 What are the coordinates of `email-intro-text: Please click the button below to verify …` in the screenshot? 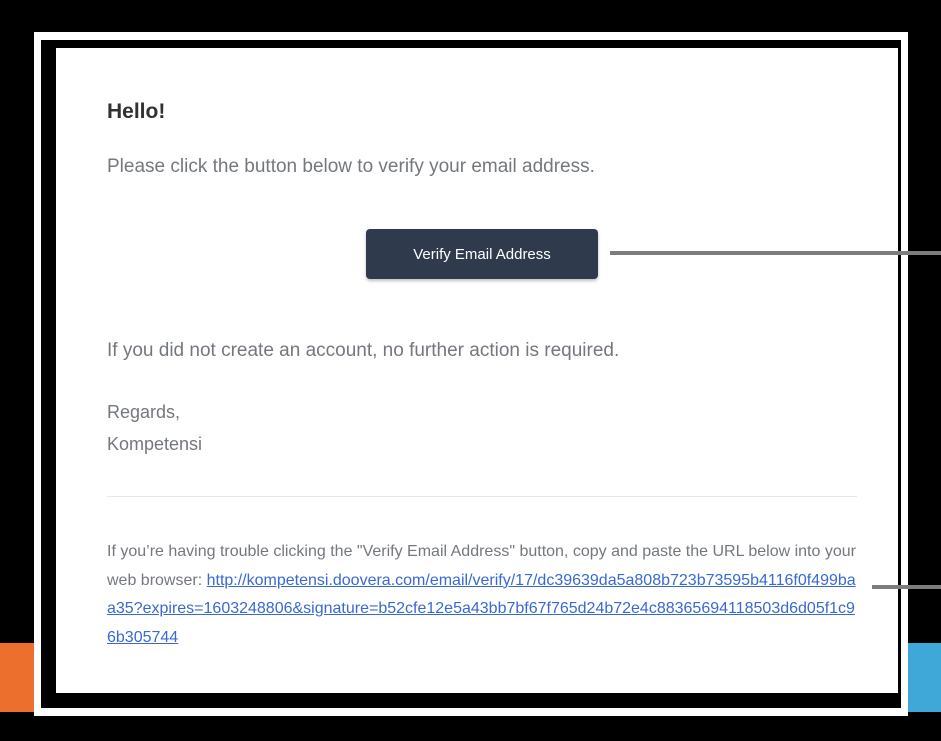 It's located at (351, 166).